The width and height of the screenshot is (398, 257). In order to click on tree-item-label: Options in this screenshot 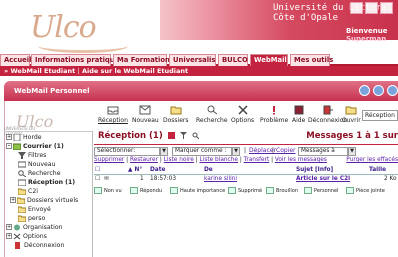, I will do `click(35, 236)`.